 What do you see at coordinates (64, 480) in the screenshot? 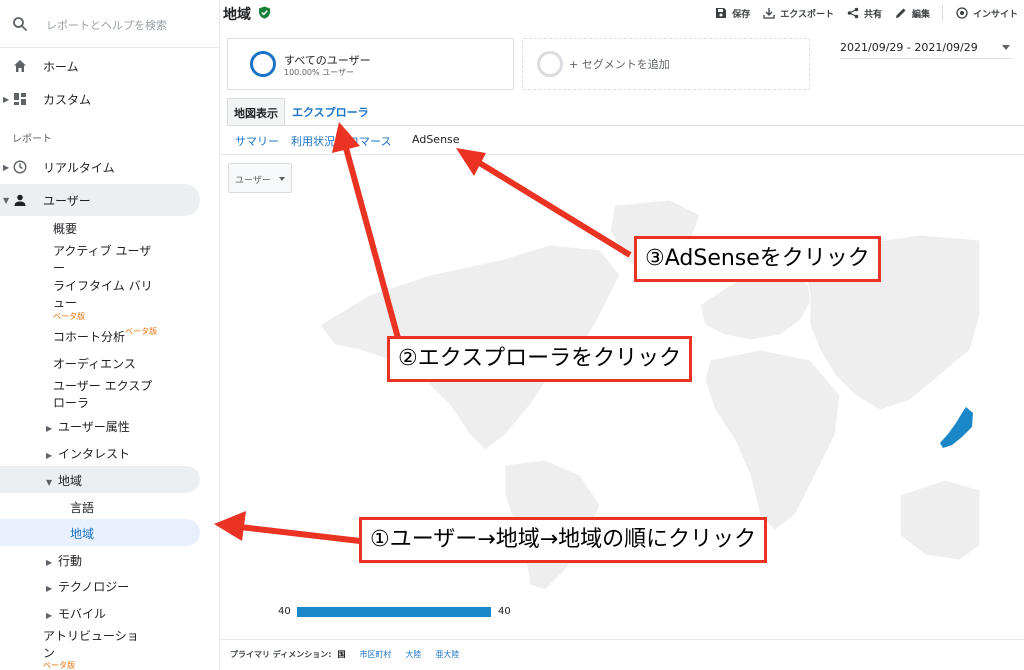
I see `sidebar-tree-geo: ▼ 地域` at bounding box center [64, 480].